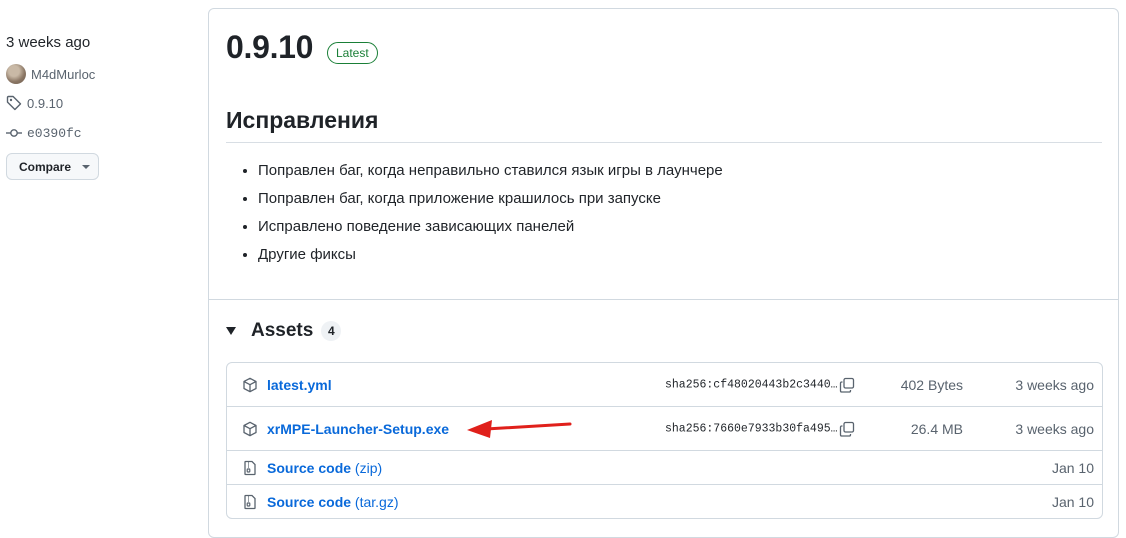 This screenshot has height=538, width=1126. Describe the element at coordinates (48, 42) in the screenshot. I see `release-date: 3 weeks ago` at that location.